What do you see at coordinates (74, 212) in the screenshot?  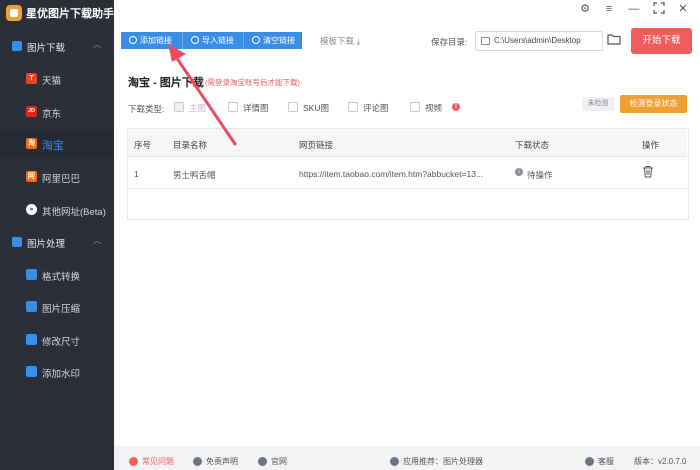 I see `sidebar-item-label: 其他网址(Beta)` at bounding box center [74, 212].